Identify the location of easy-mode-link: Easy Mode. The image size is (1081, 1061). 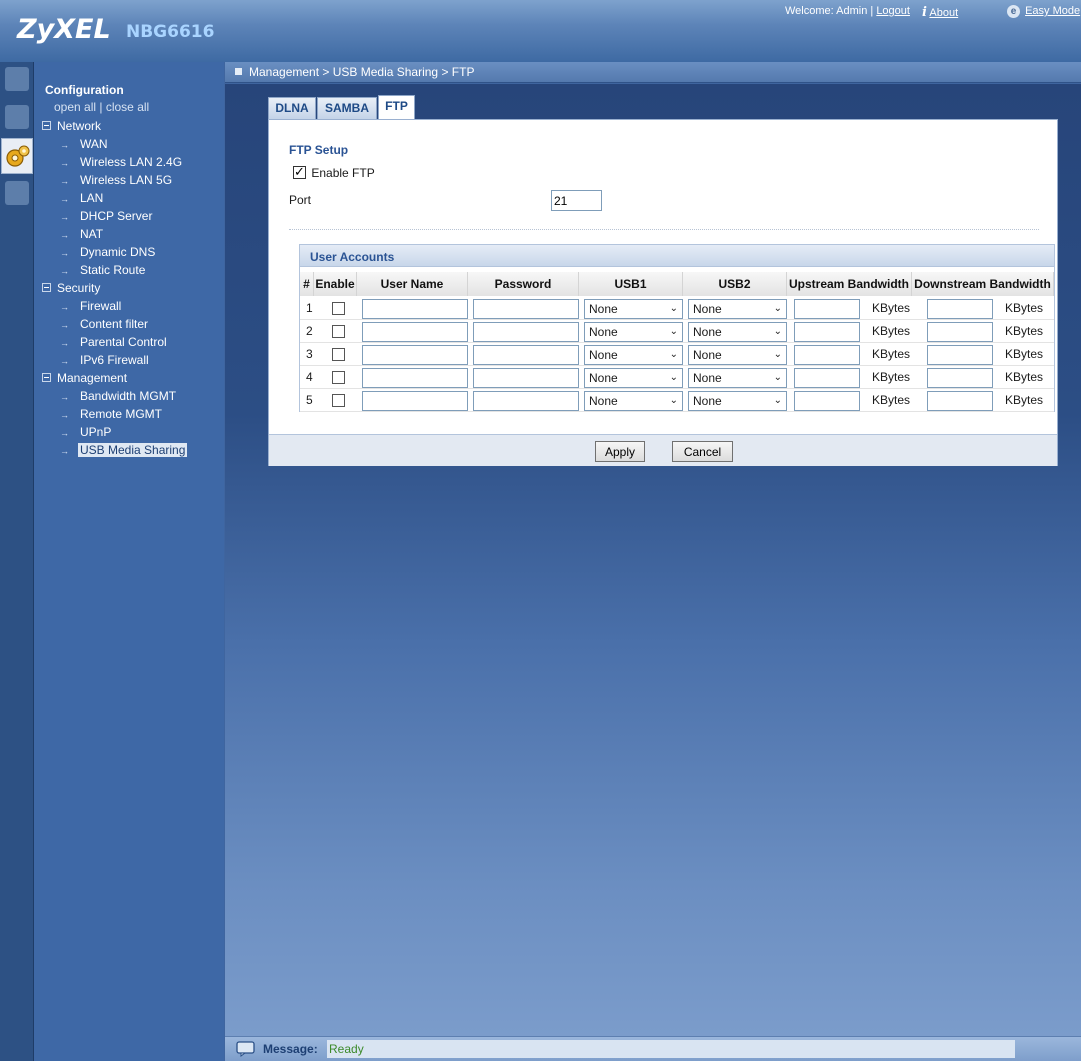
(1052, 11).